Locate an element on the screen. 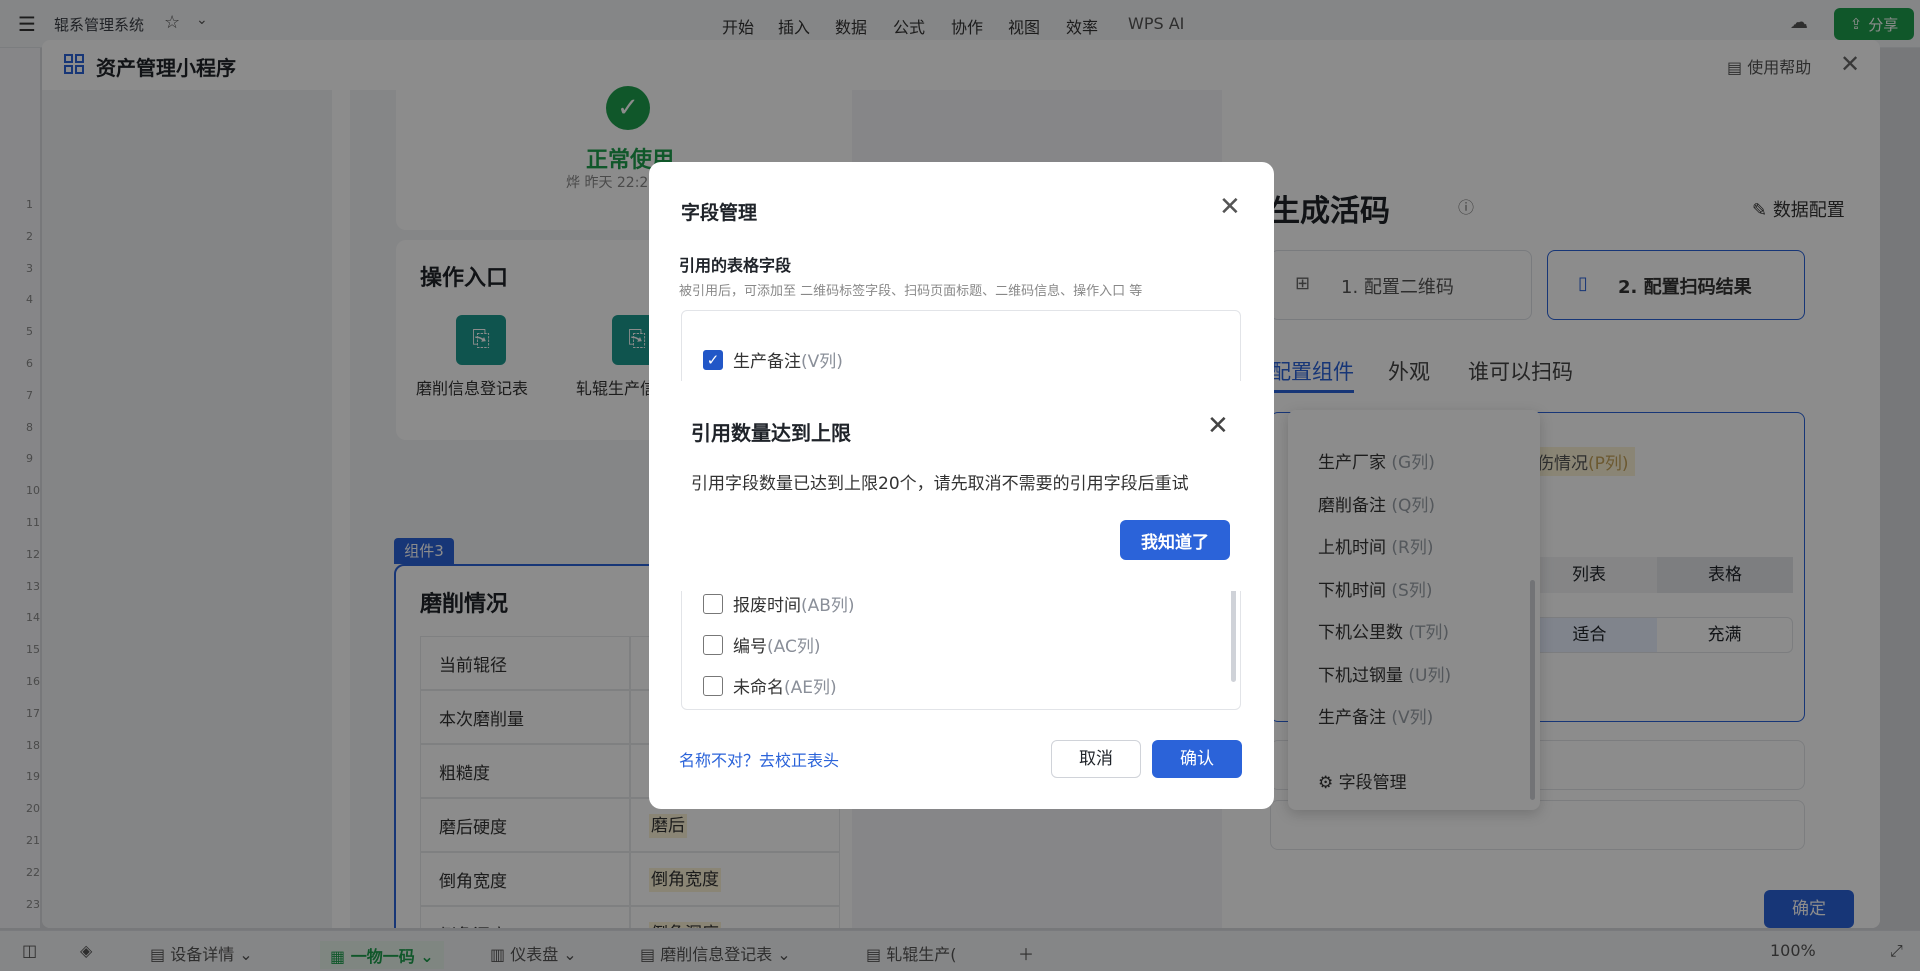  got-it-button: 我知道了 is located at coordinates (1175, 540).